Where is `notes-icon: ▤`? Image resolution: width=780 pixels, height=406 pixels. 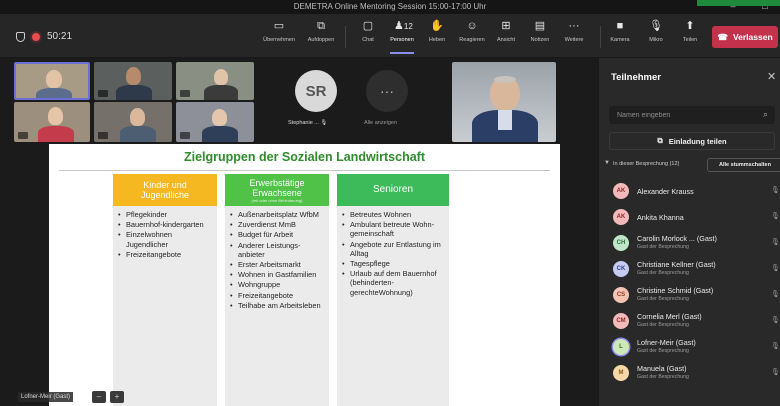
notes-icon: ▤ is located at coordinates (540, 26).